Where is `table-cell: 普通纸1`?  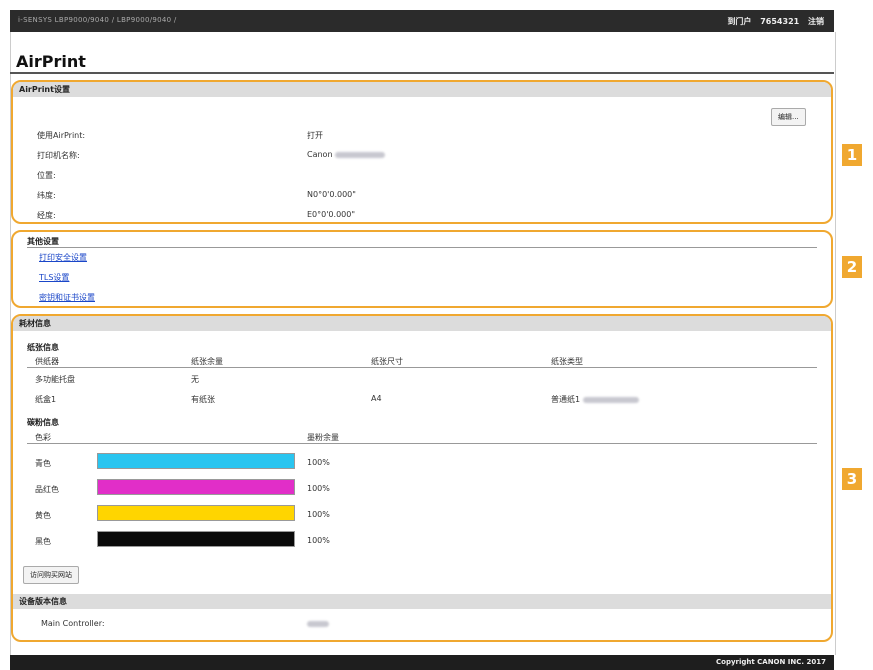 table-cell: 普通纸1 is located at coordinates (595, 399).